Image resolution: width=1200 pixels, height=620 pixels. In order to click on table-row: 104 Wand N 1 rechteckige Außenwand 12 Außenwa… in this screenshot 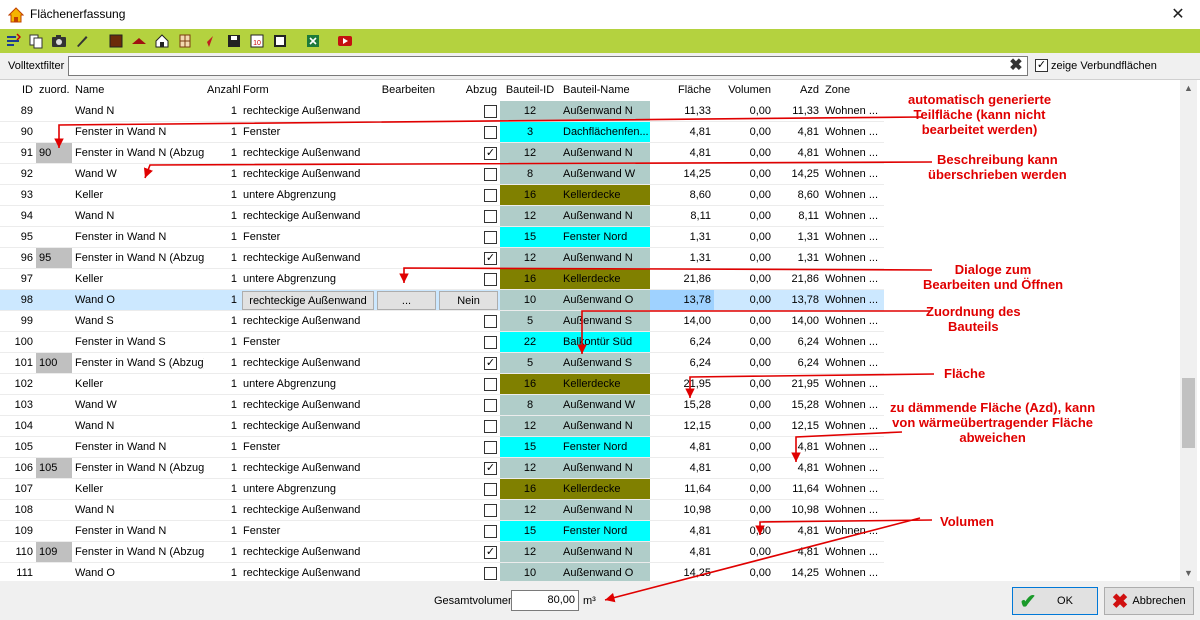, I will do `click(442, 426)`.